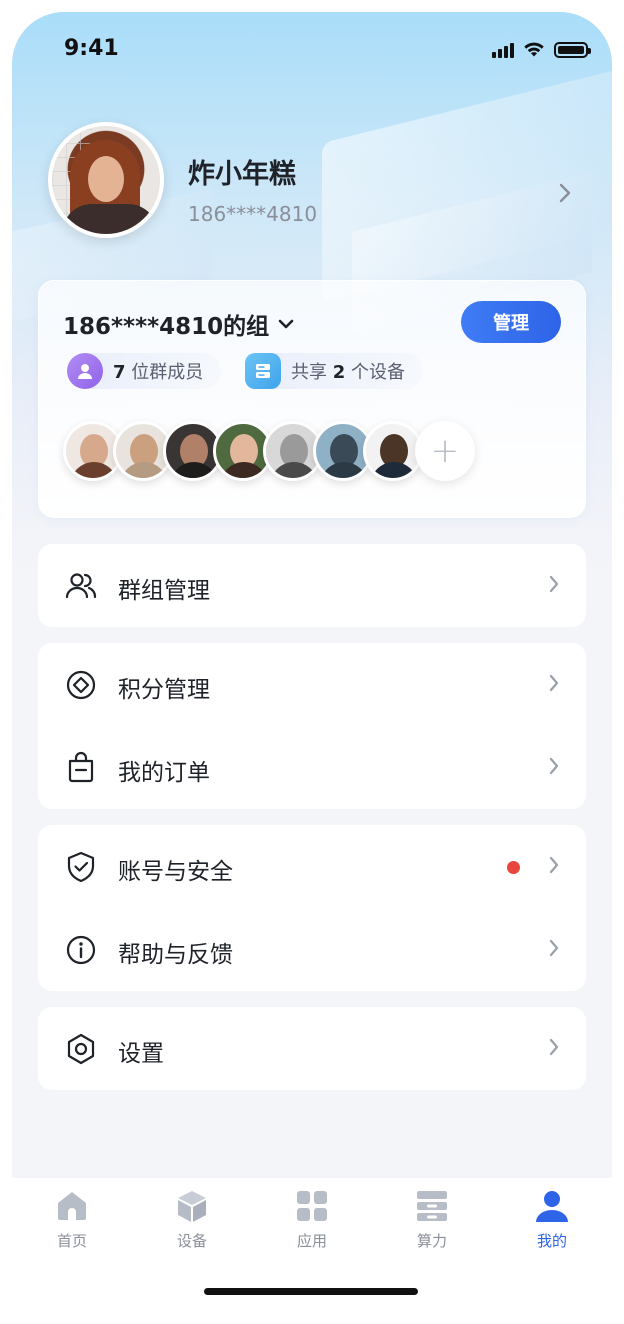 The width and height of the screenshot is (624, 1324). I want to click on menu-label-account-security: 账号与安全, so click(175, 872).